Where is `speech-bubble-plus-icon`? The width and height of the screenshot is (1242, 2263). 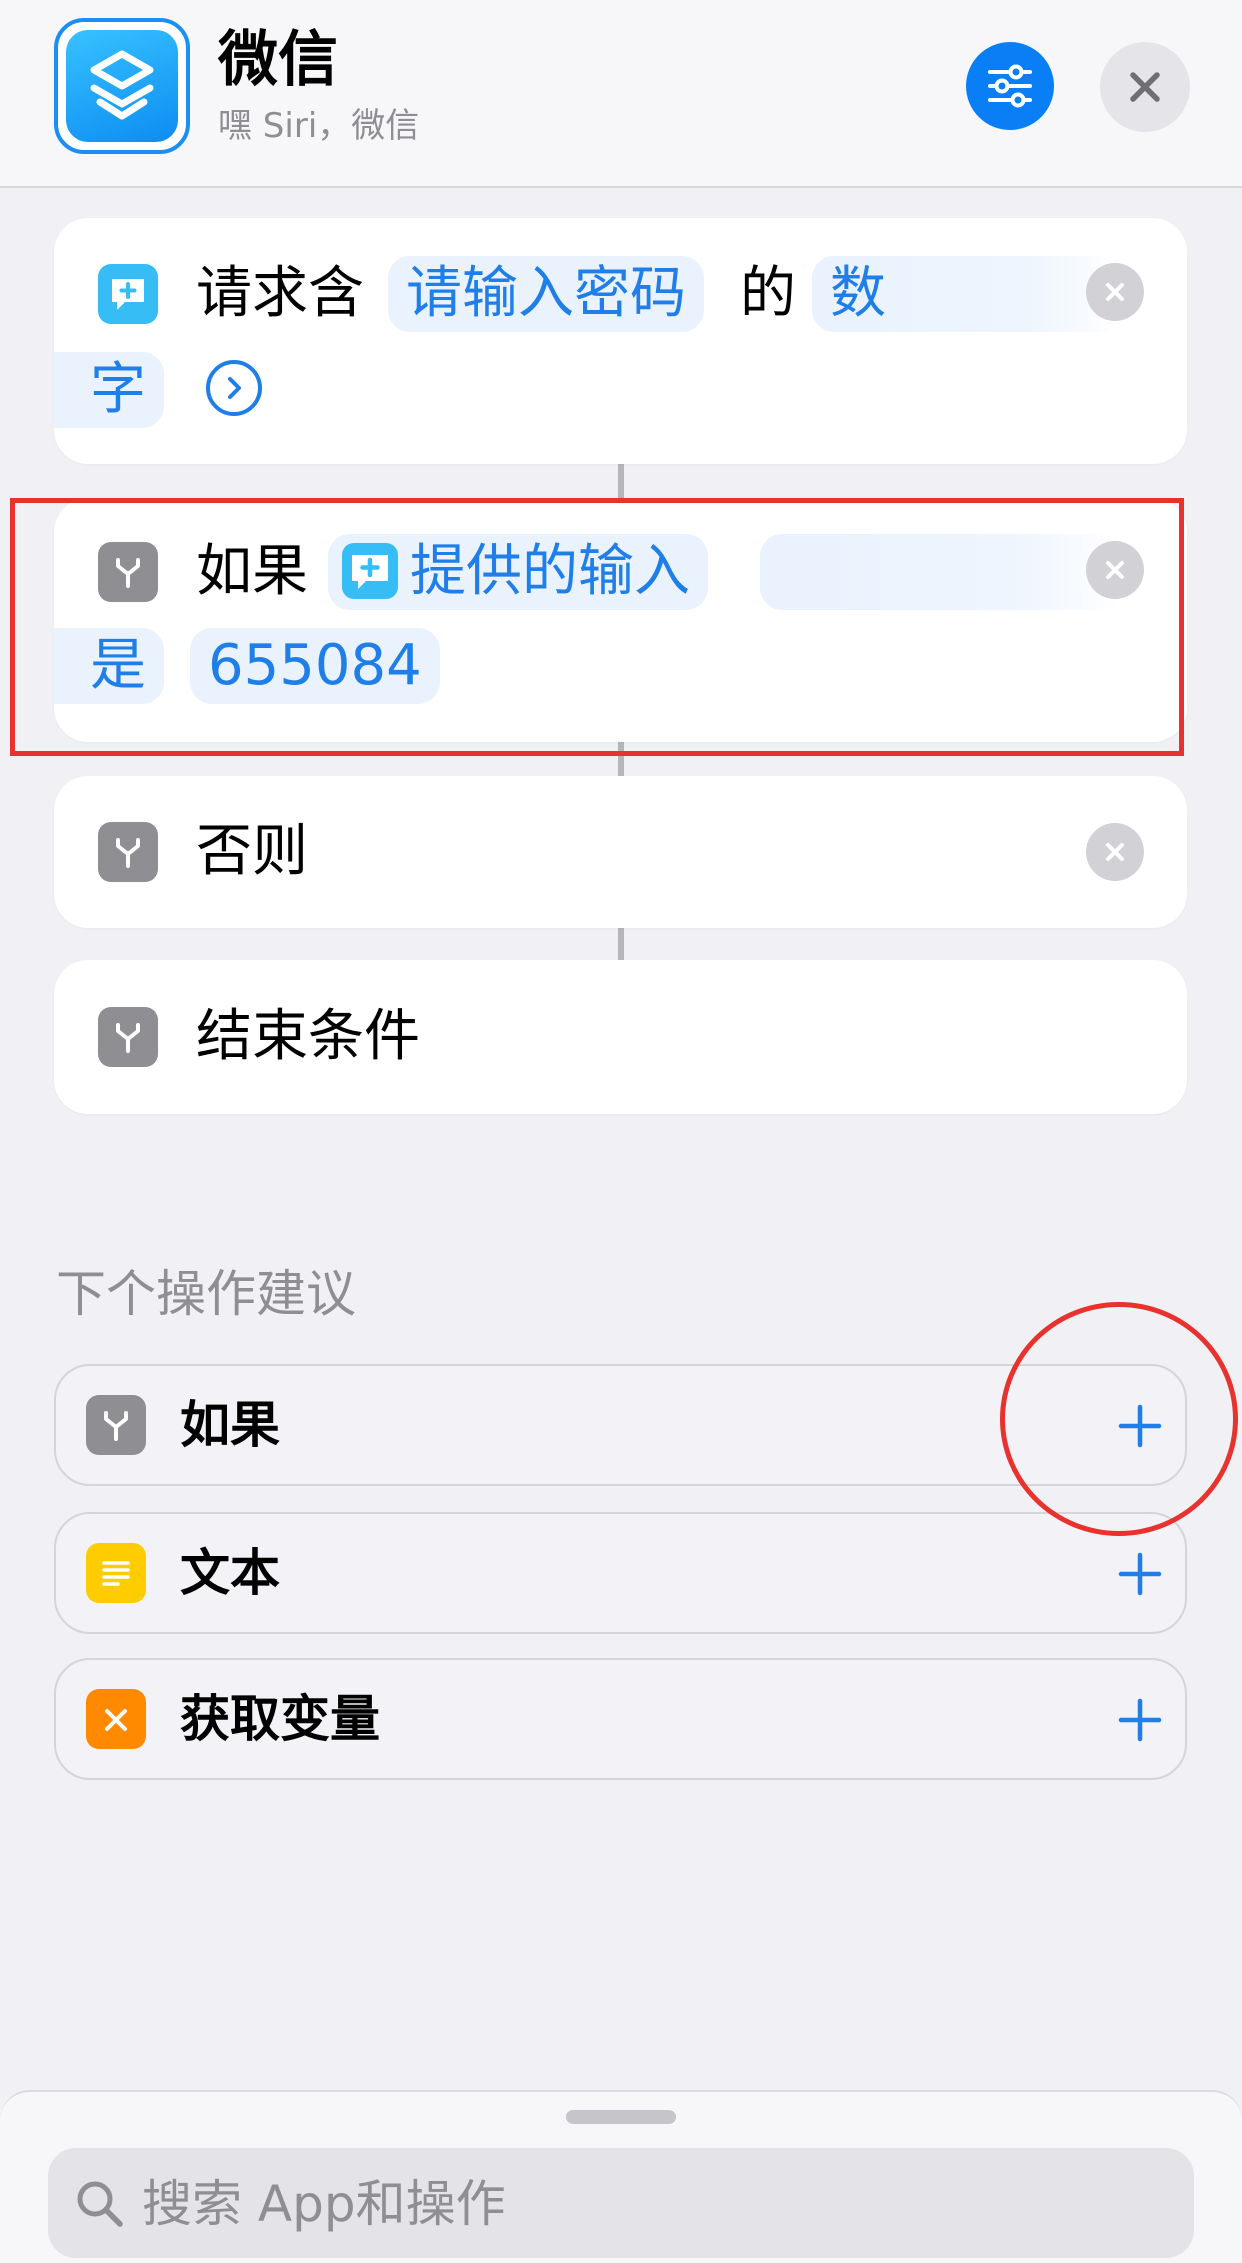
speech-bubble-plus-icon is located at coordinates (128, 294).